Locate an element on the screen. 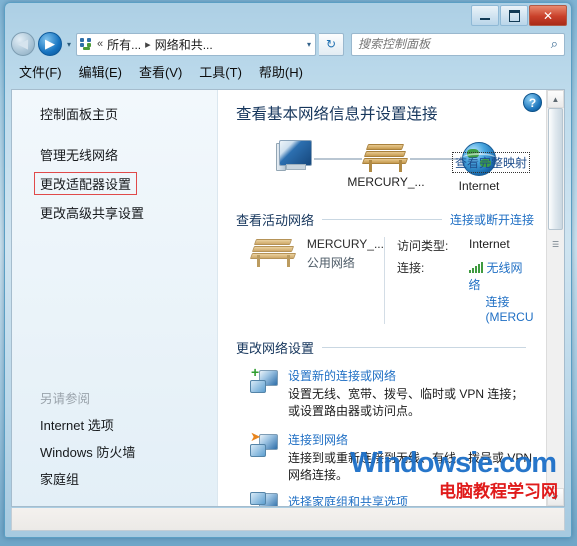  sidebar-home-block: 控制面板主页 is located at coordinates (114, 108).